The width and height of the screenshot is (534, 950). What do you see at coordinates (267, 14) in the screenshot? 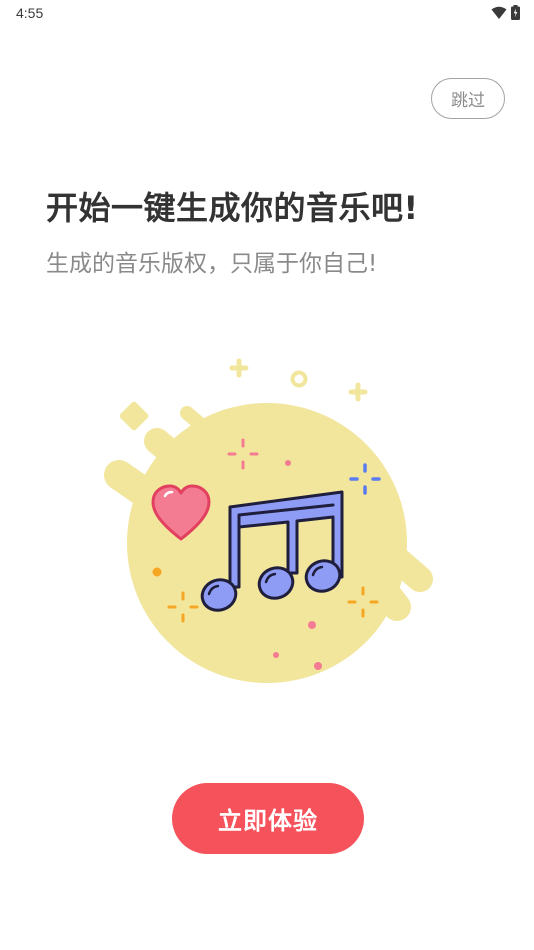
I see `status-bar: 4:55` at bounding box center [267, 14].